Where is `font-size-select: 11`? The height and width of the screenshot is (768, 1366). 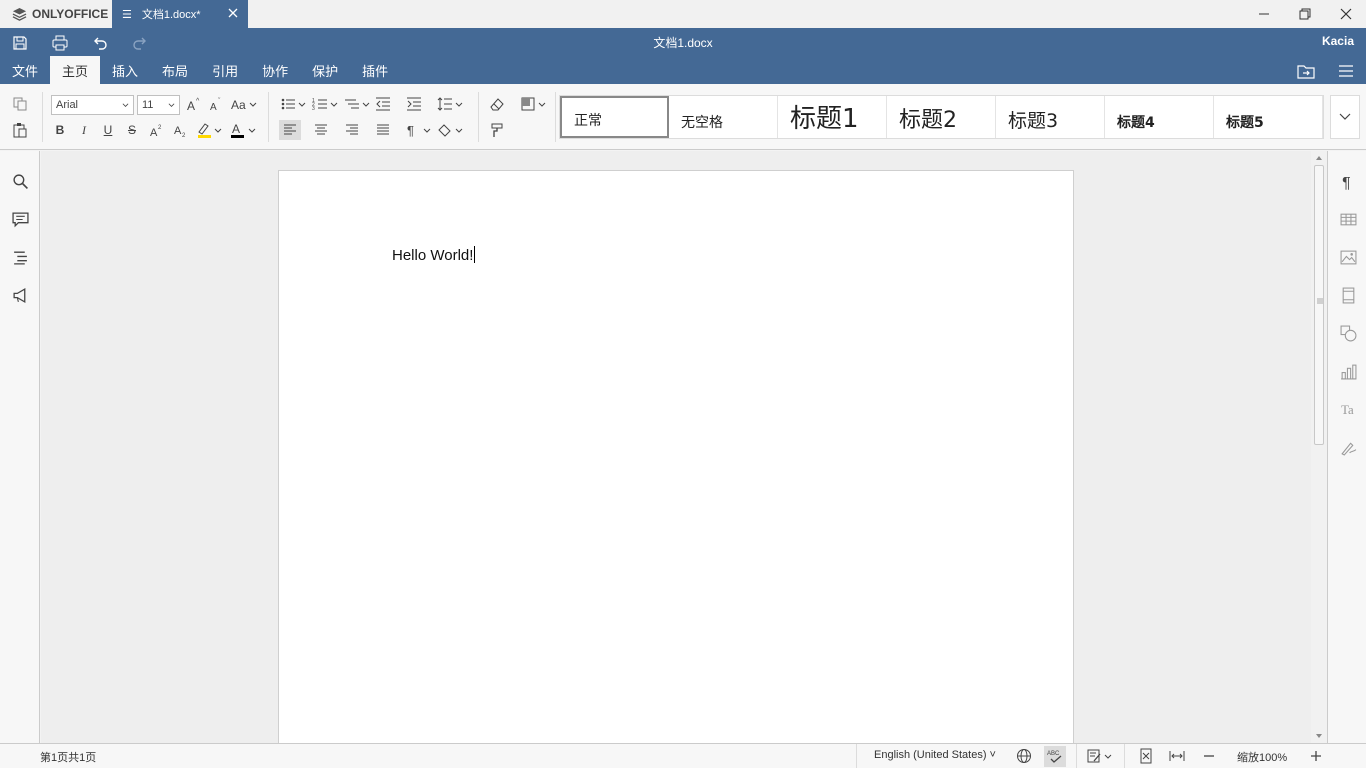
font-size-select: 11 is located at coordinates (158, 105).